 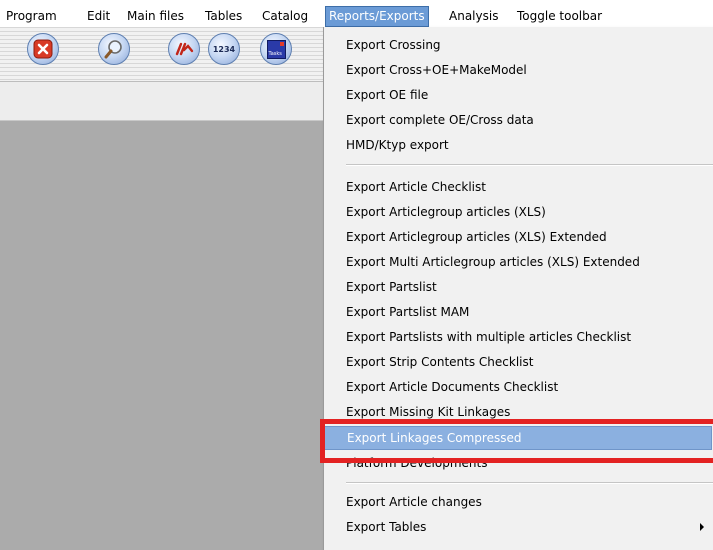 I want to click on numbers-button: 1234, so click(x=224, y=49).